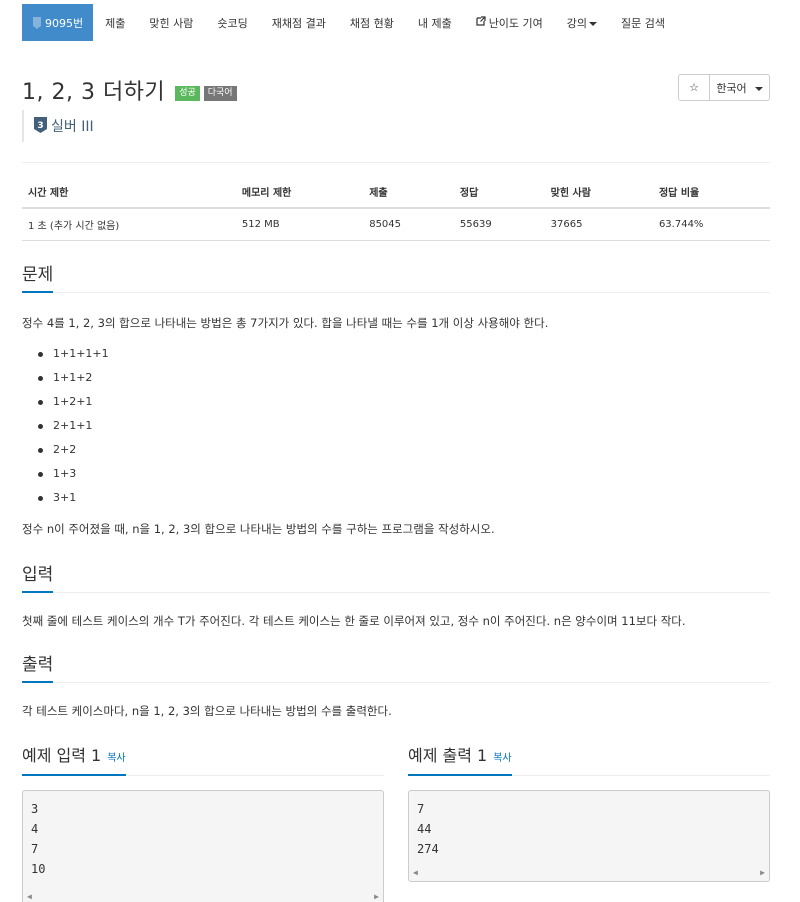 The image size is (800, 902). Describe the element at coordinates (711, 224) in the screenshot. I see `accept-ratio-value: 63.744%` at that location.